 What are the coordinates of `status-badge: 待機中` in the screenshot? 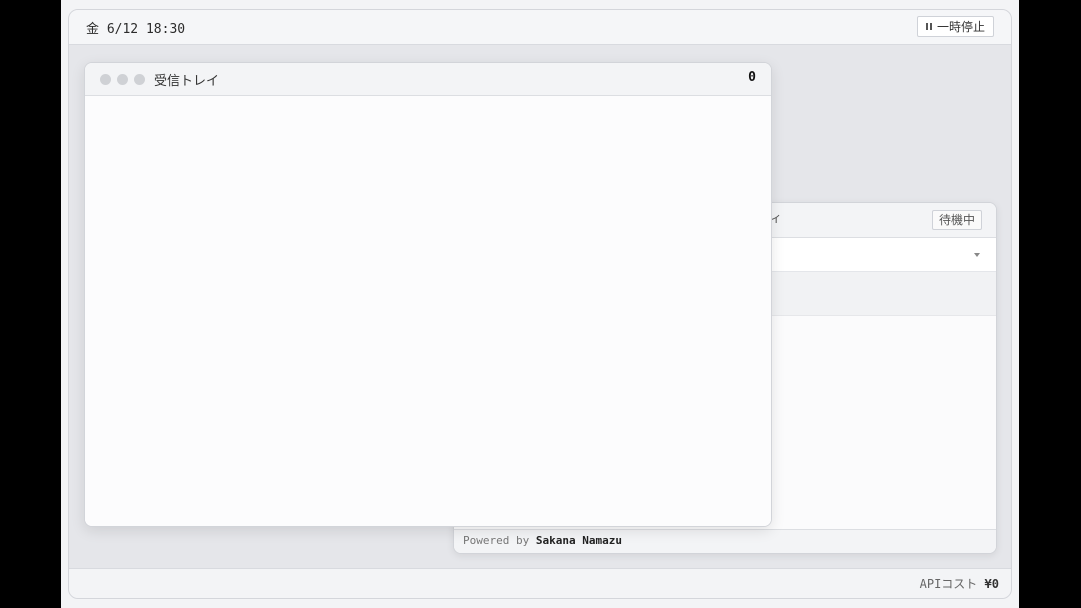 It's located at (956, 220).